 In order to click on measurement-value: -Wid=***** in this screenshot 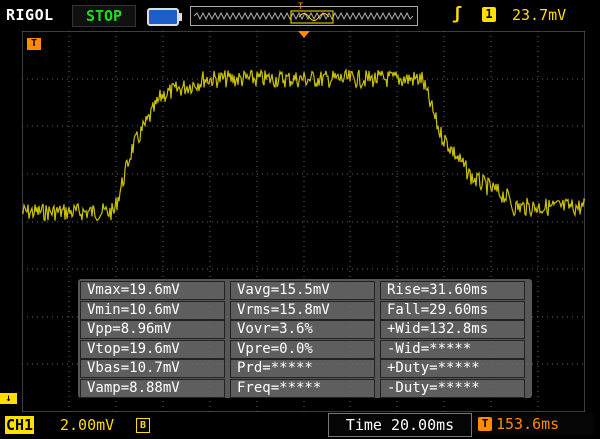, I will do `click(452, 349)`.